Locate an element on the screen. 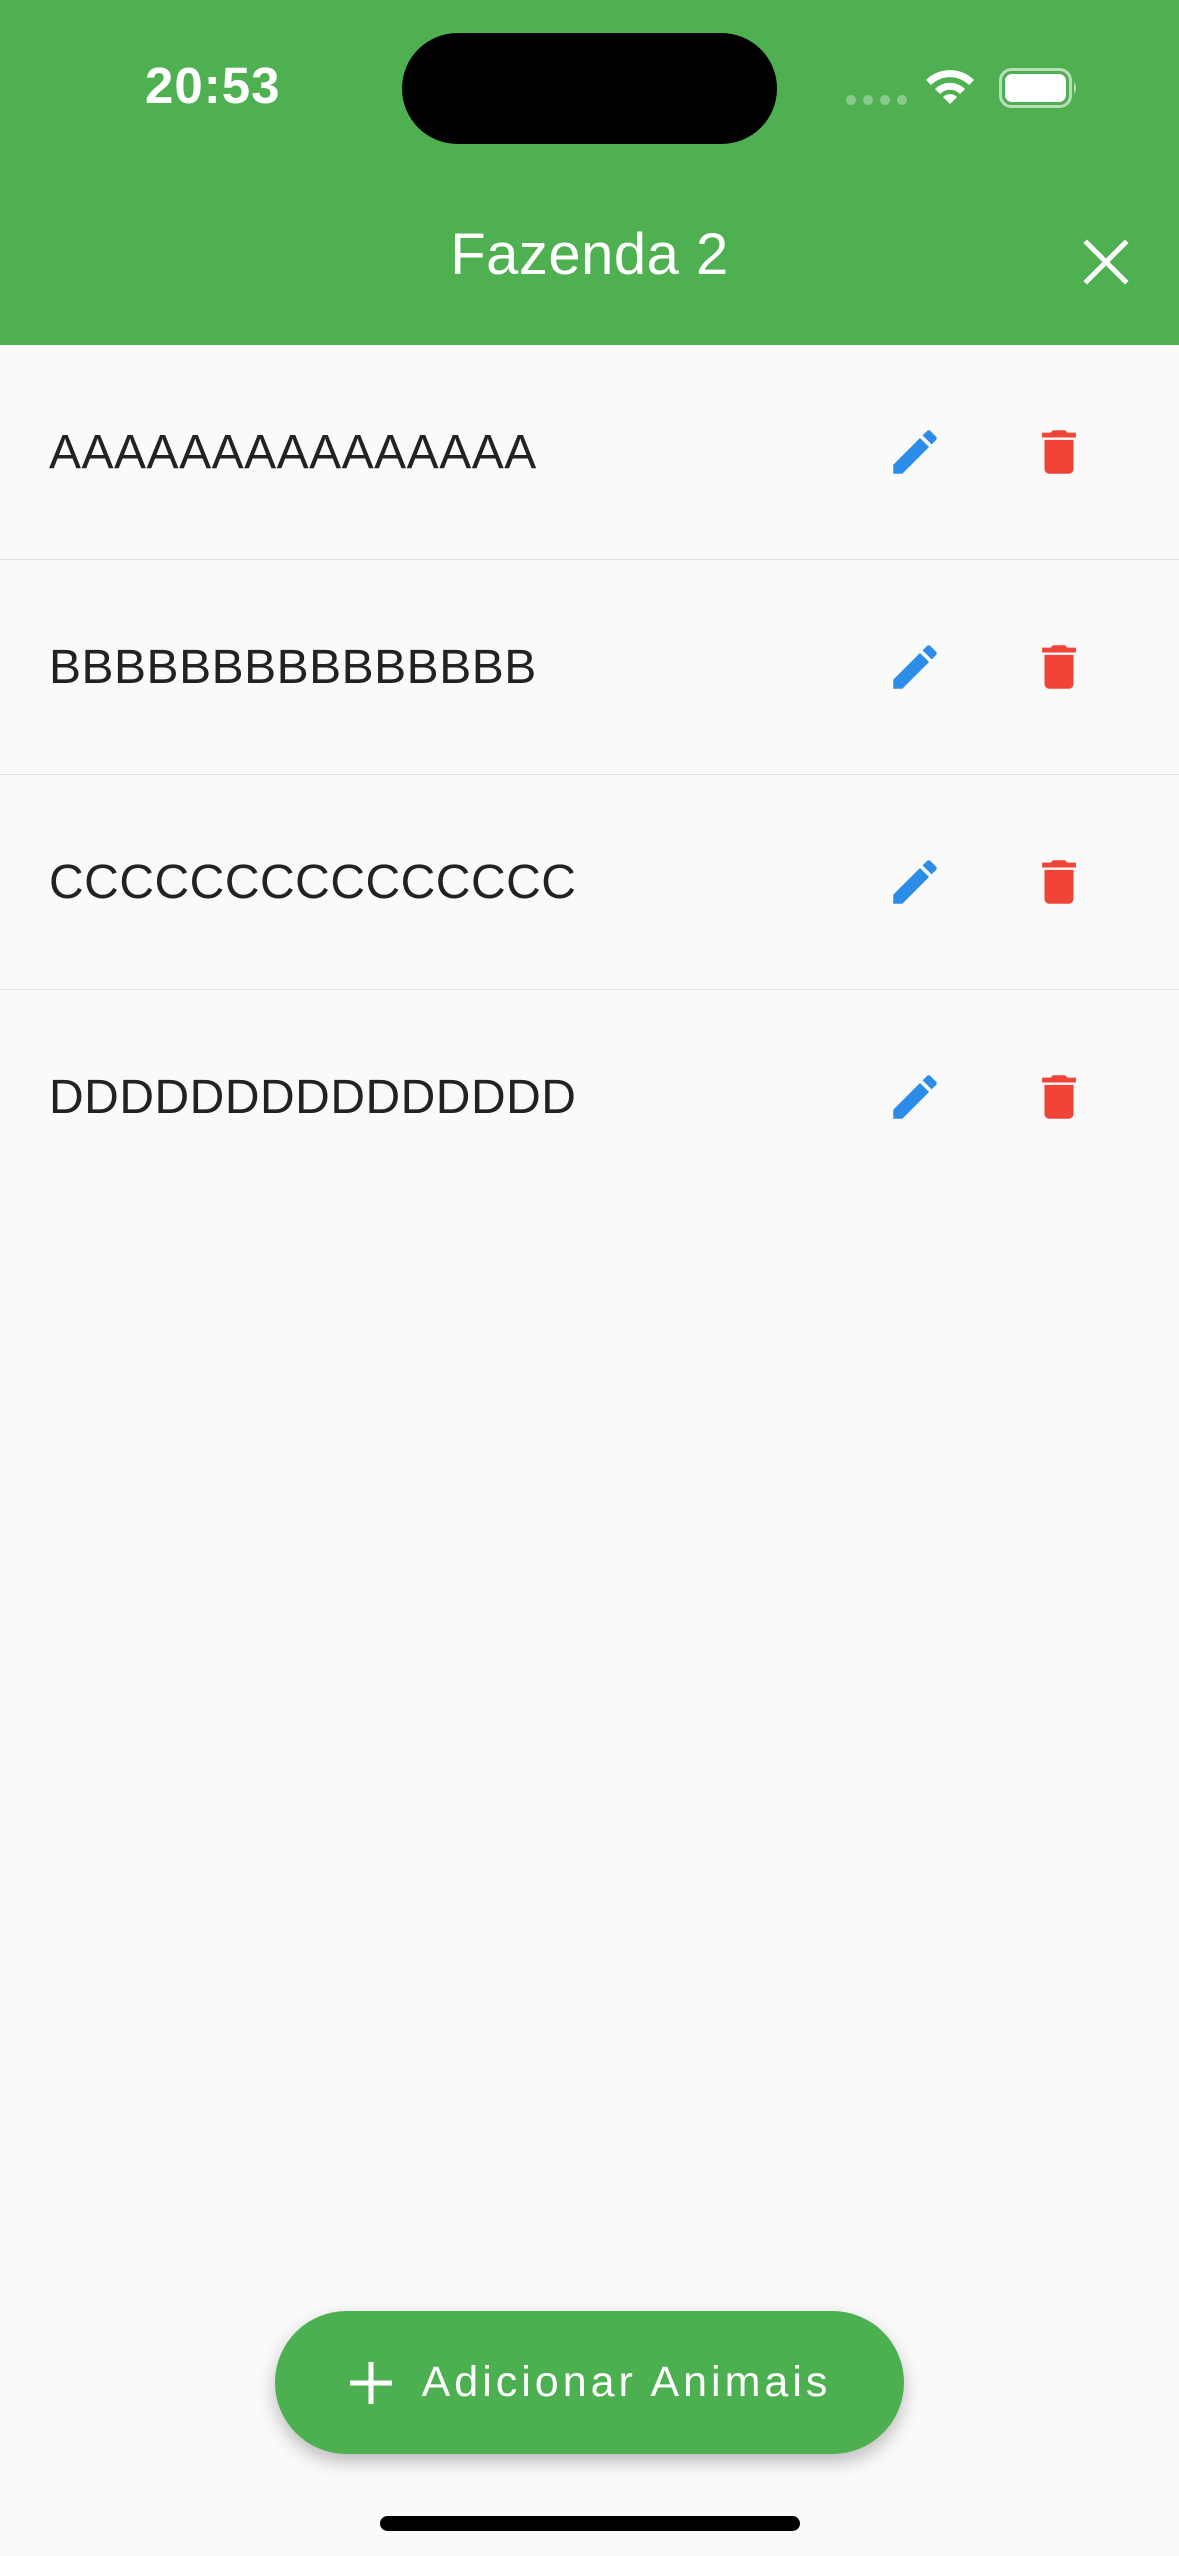 This screenshot has height=2556, width=1179. list-item: BBBBBBBBBBBBBBB is located at coordinates (589, 667).